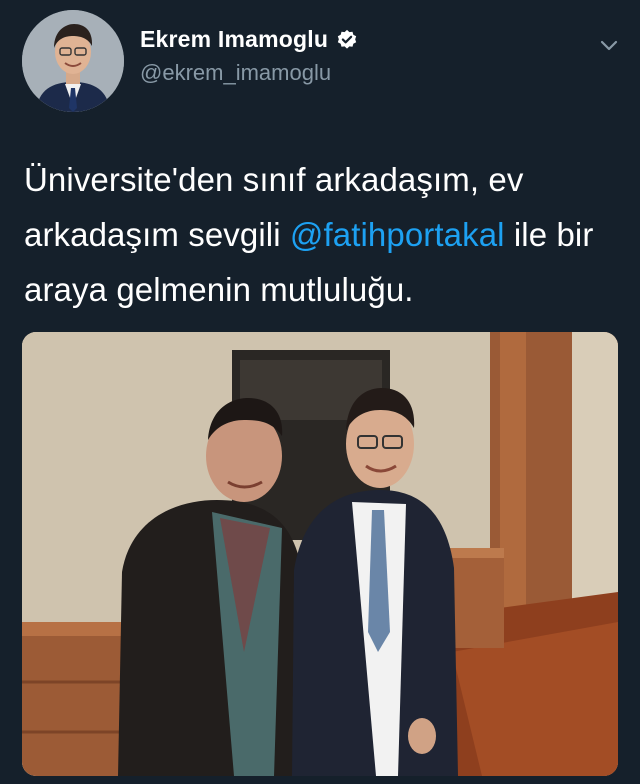  I want to click on avatar-image, so click(73, 61).